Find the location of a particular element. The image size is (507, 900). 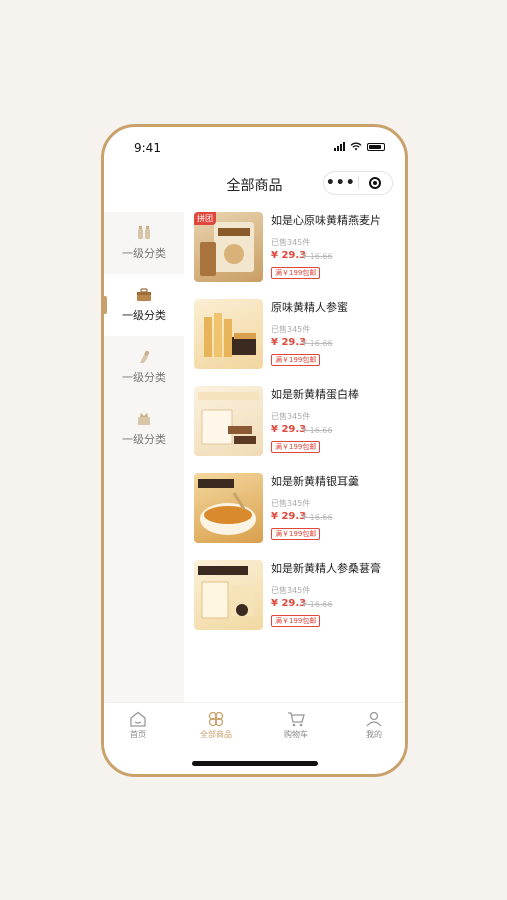

home-icon is located at coordinates (138, 719).